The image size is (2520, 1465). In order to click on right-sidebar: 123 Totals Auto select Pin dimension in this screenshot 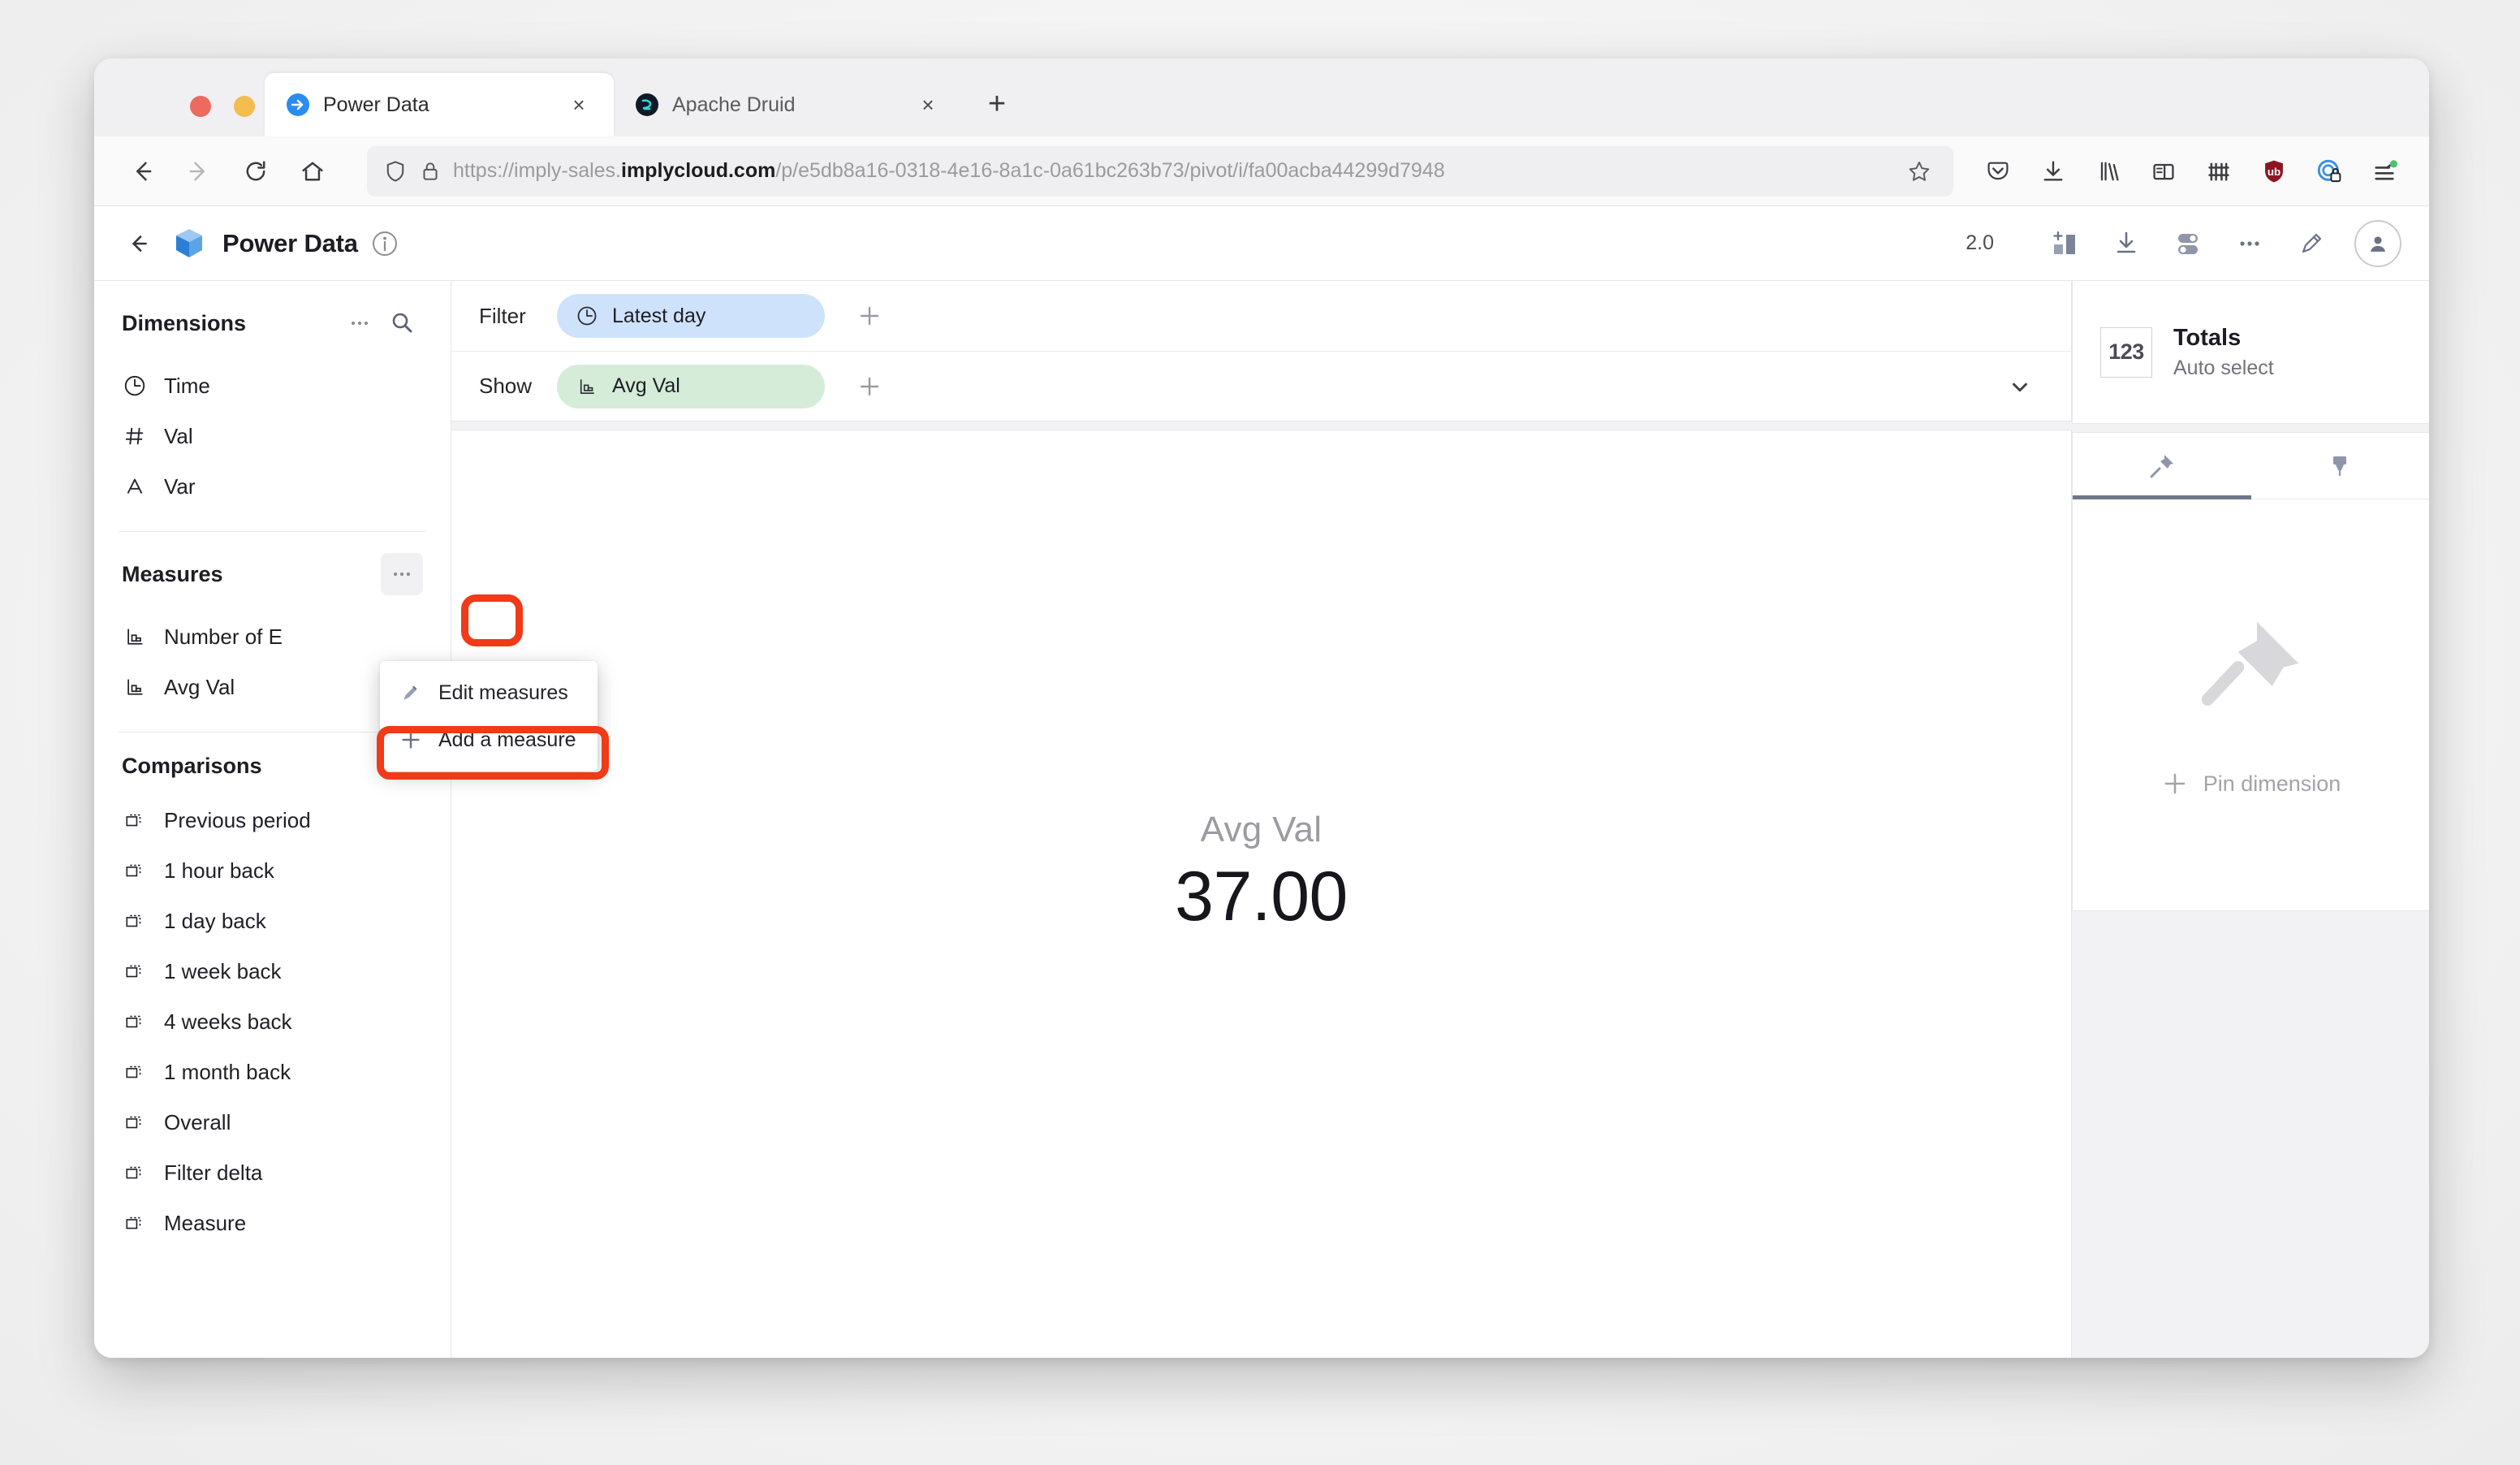, I will do `click(2250, 819)`.